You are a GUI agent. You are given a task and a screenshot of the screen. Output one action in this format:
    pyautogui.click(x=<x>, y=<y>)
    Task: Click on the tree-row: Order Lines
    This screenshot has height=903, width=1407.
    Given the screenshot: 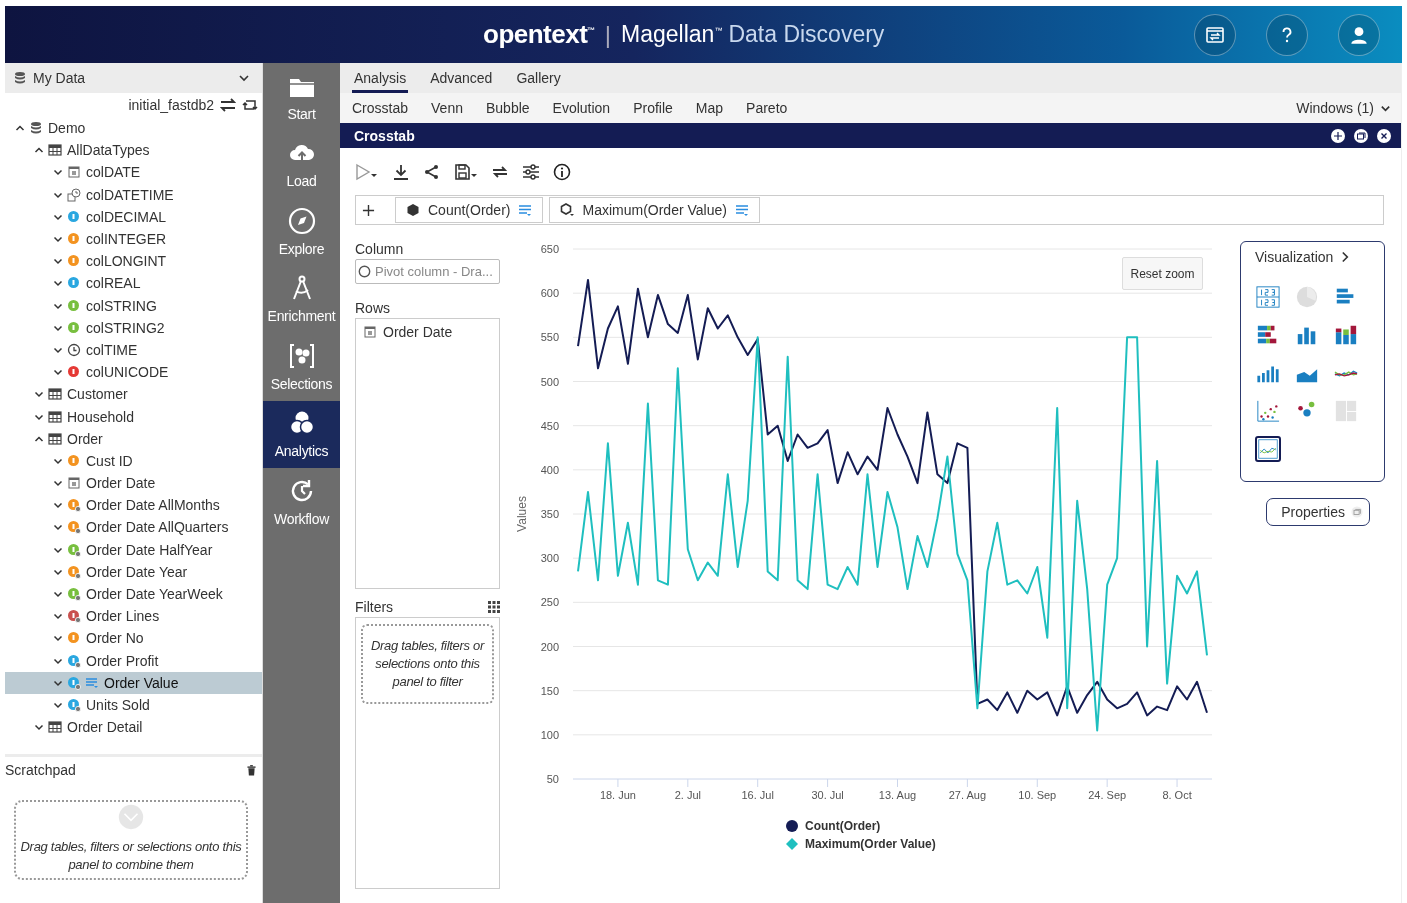 What is the action you would take?
    pyautogui.click(x=133, y=616)
    